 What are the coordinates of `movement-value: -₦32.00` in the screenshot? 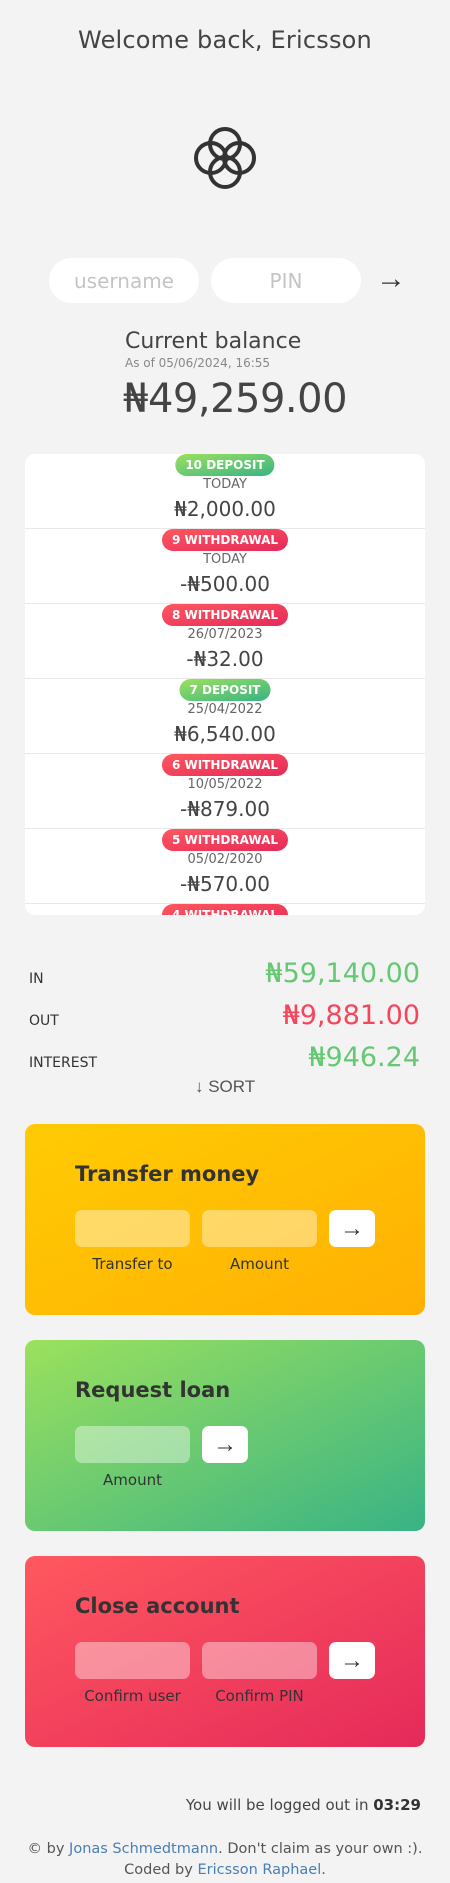 It's located at (225, 659).